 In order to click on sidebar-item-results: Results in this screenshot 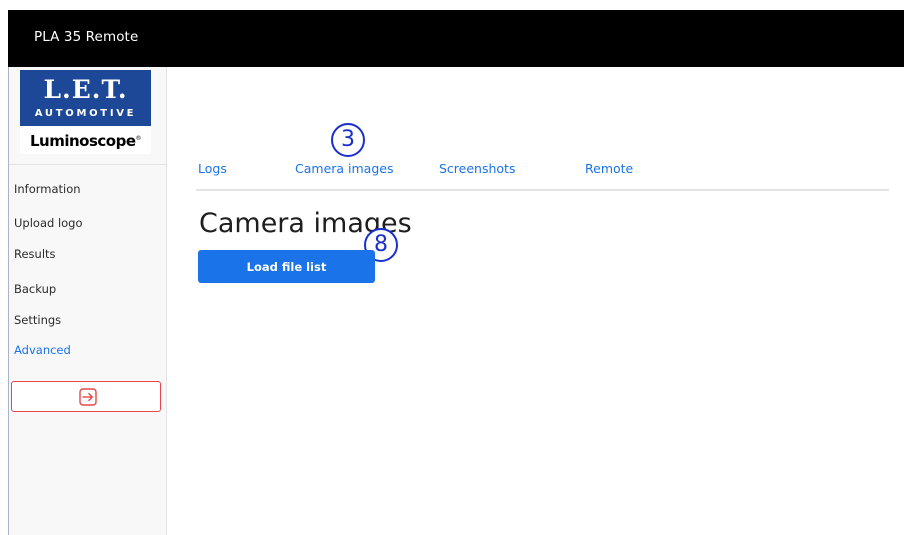, I will do `click(35, 254)`.